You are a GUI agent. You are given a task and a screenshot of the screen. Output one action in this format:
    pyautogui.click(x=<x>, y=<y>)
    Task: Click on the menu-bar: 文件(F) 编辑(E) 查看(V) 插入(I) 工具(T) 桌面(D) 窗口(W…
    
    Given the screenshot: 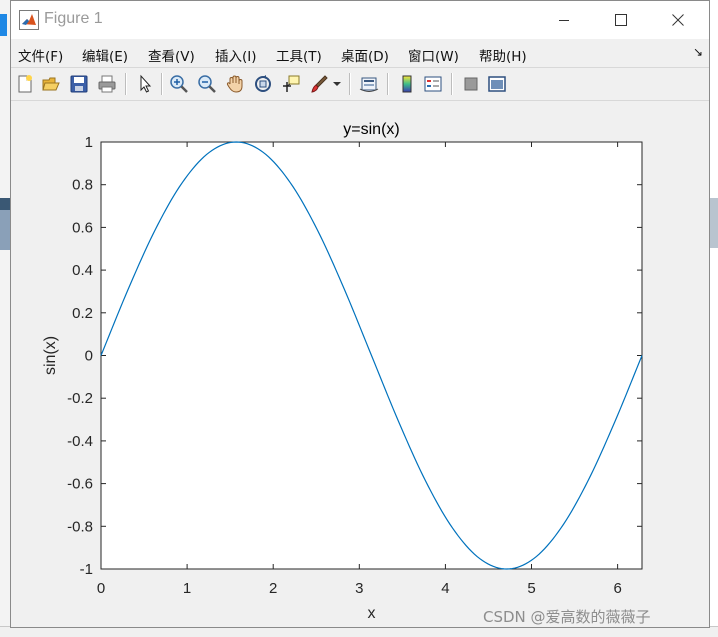 What is the action you would take?
    pyautogui.click(x=360, y=53)
    